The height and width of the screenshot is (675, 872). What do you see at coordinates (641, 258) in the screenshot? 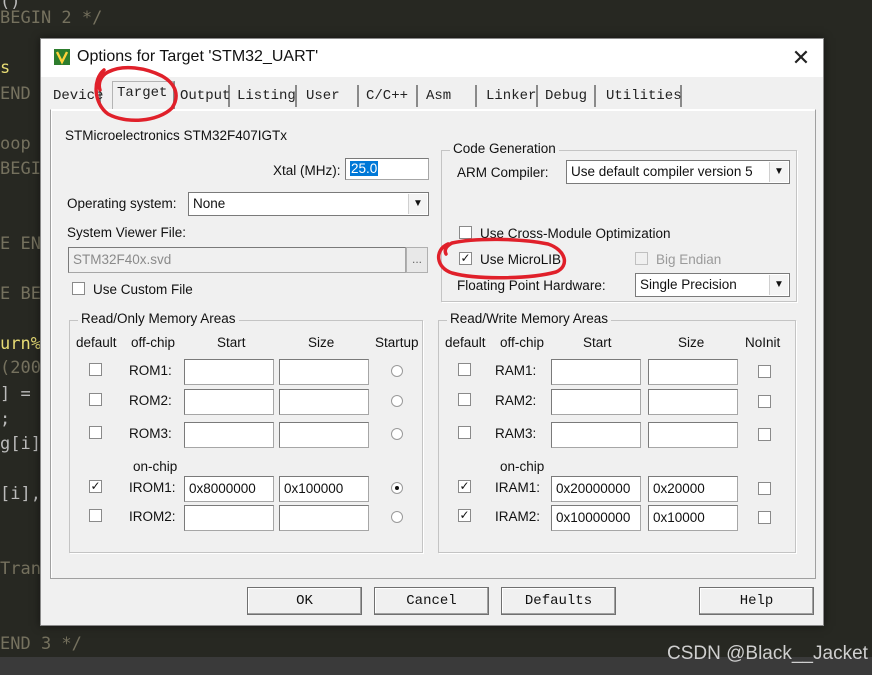
I see `big-endian-checkbox` at bounding box center [641, 258].